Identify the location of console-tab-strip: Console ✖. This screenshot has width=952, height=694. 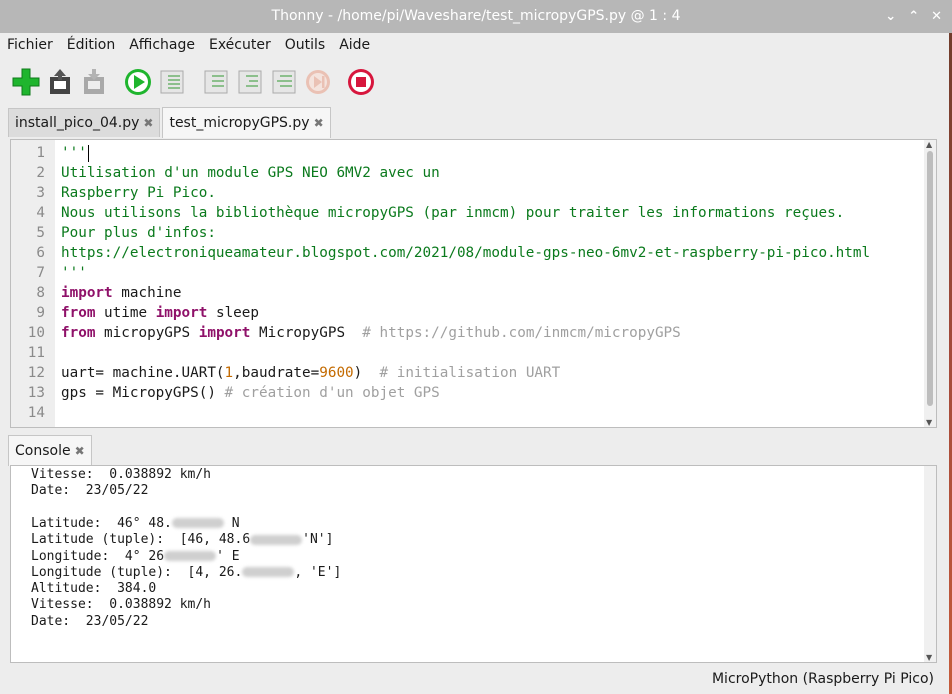
(51, 450).